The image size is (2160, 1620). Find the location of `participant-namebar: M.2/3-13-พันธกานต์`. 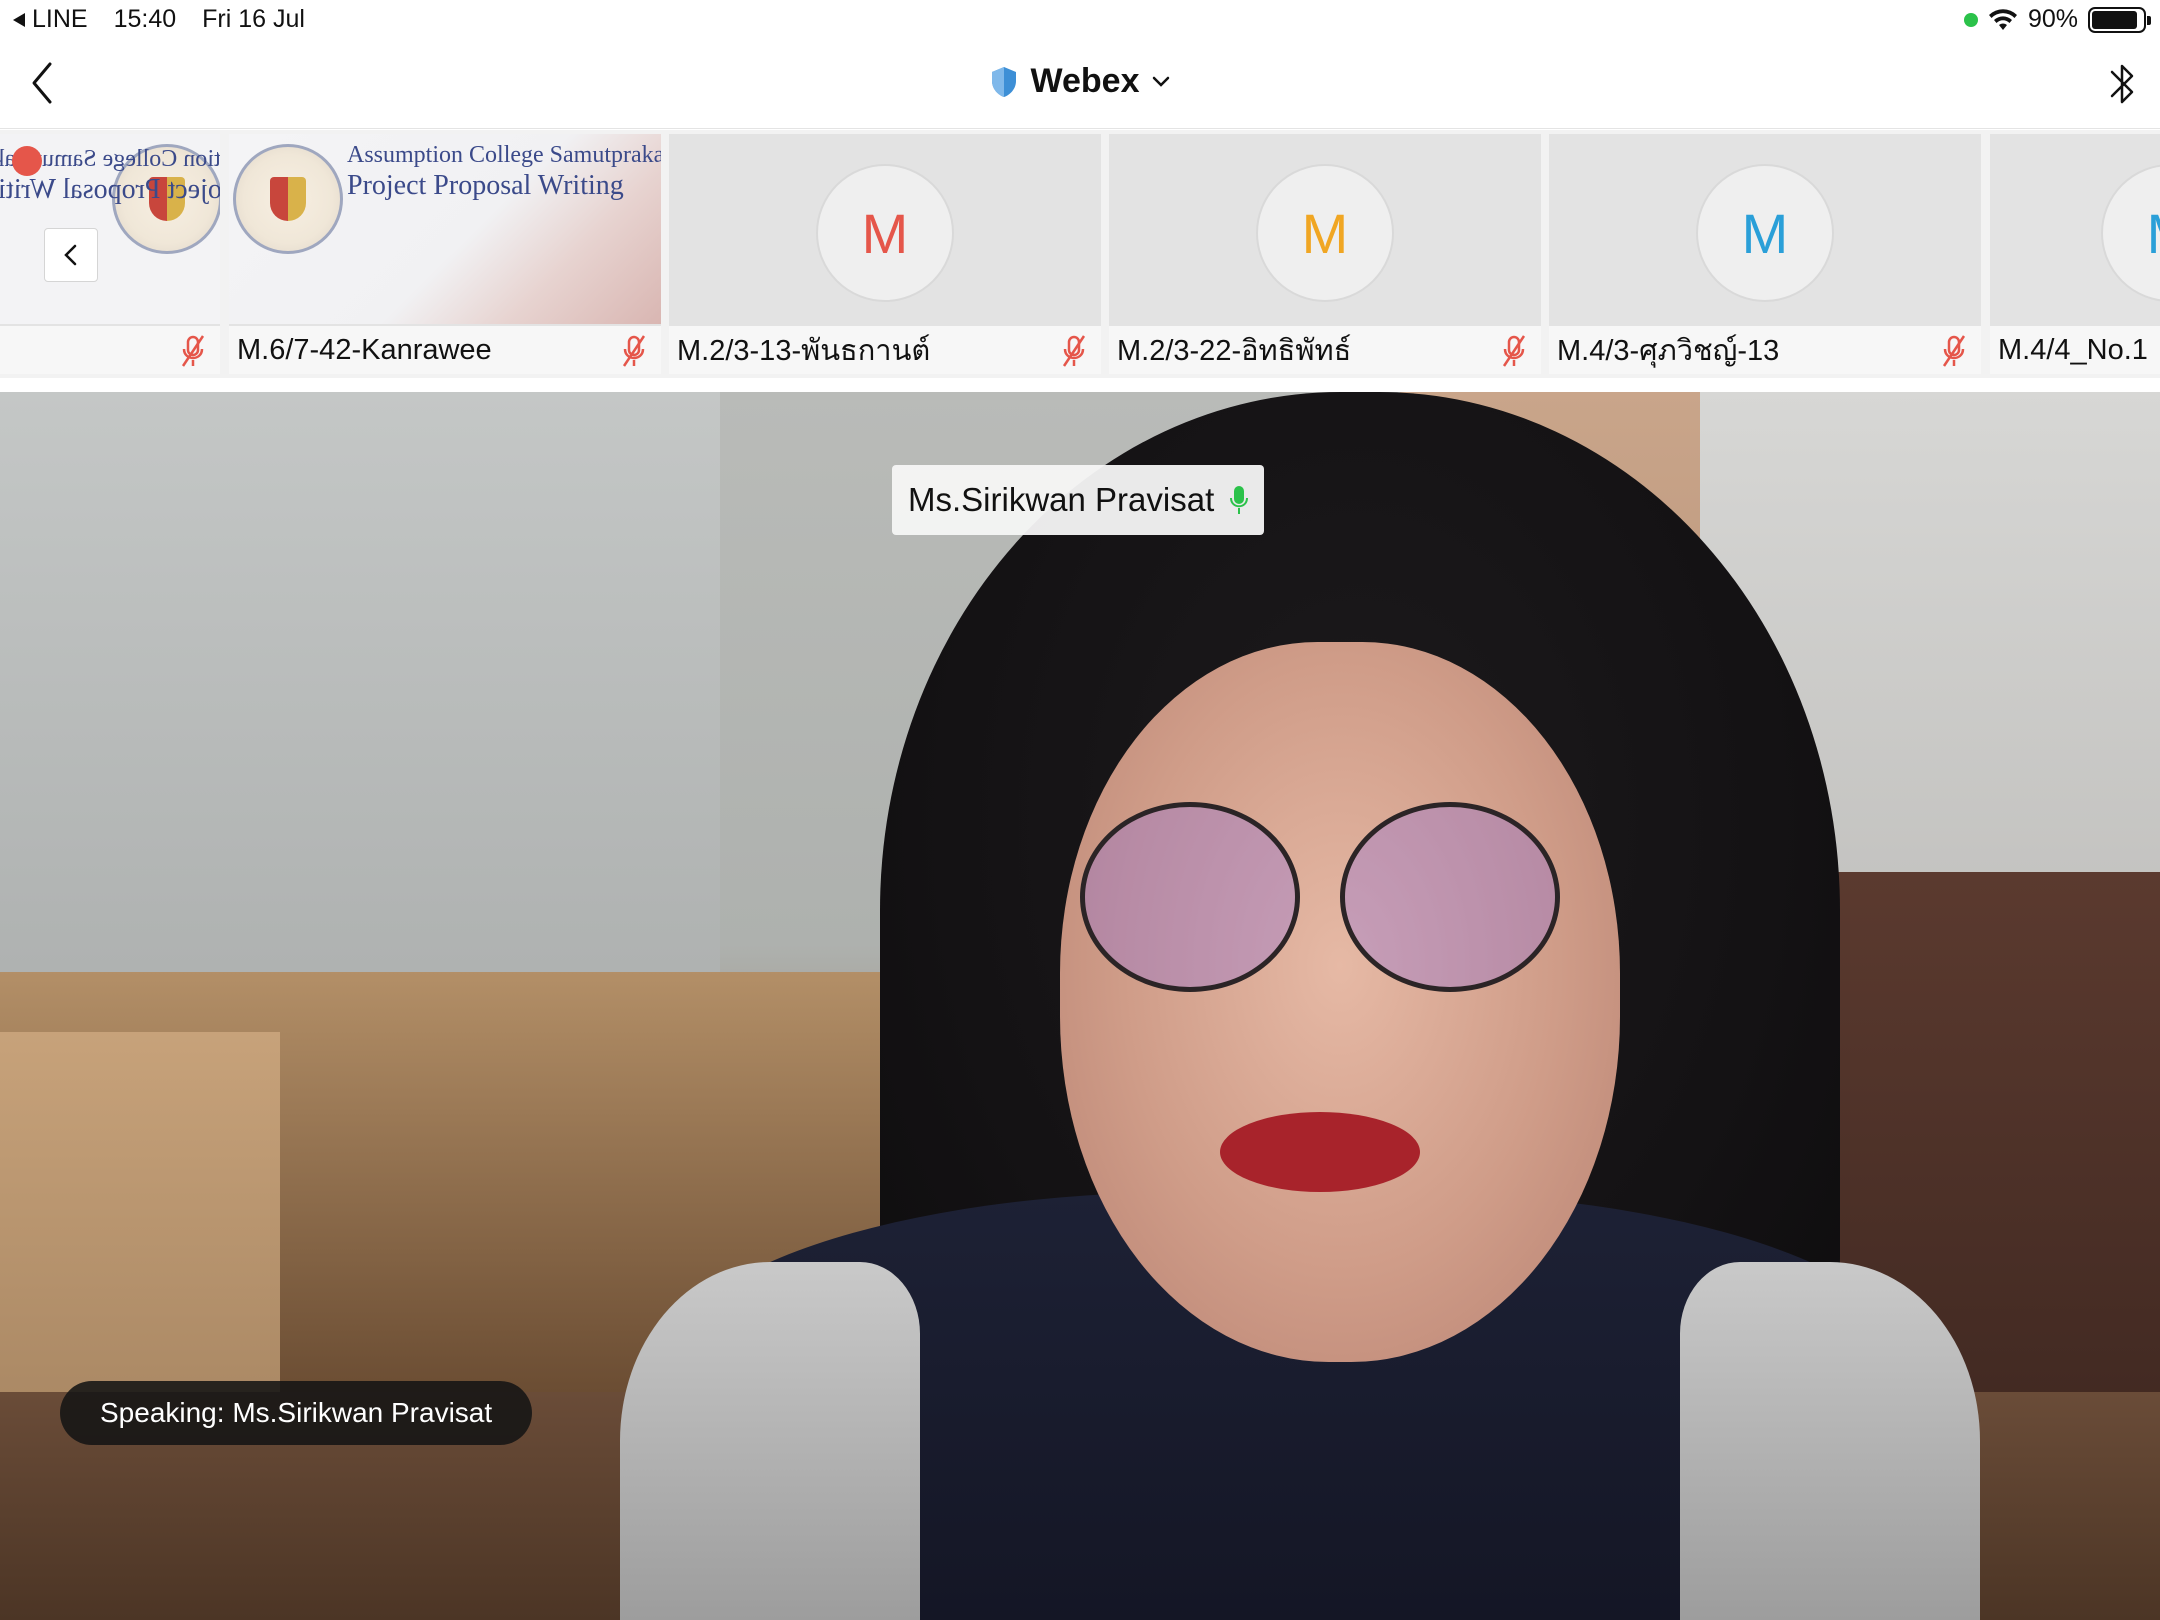

participant-namebar: M.2/3-13-พันธกานต์ is located at coordinates (885, 350).